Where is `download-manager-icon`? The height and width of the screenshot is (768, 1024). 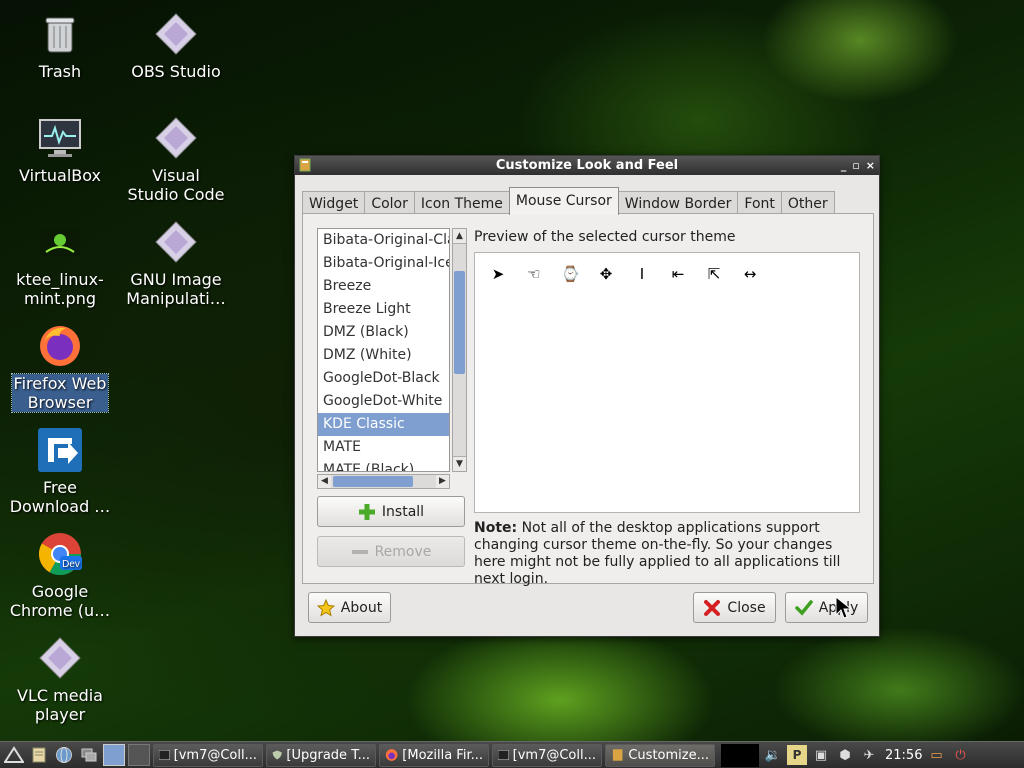
download-manager-icon is located at coordinates (60, 450).